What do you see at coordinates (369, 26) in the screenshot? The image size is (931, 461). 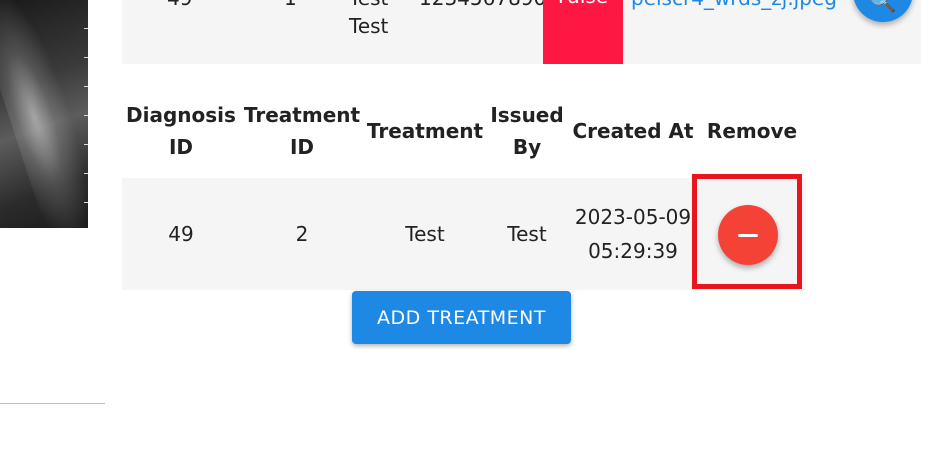 I see `previous-cell-name-line2: Test` at bounding box center [369, 26].